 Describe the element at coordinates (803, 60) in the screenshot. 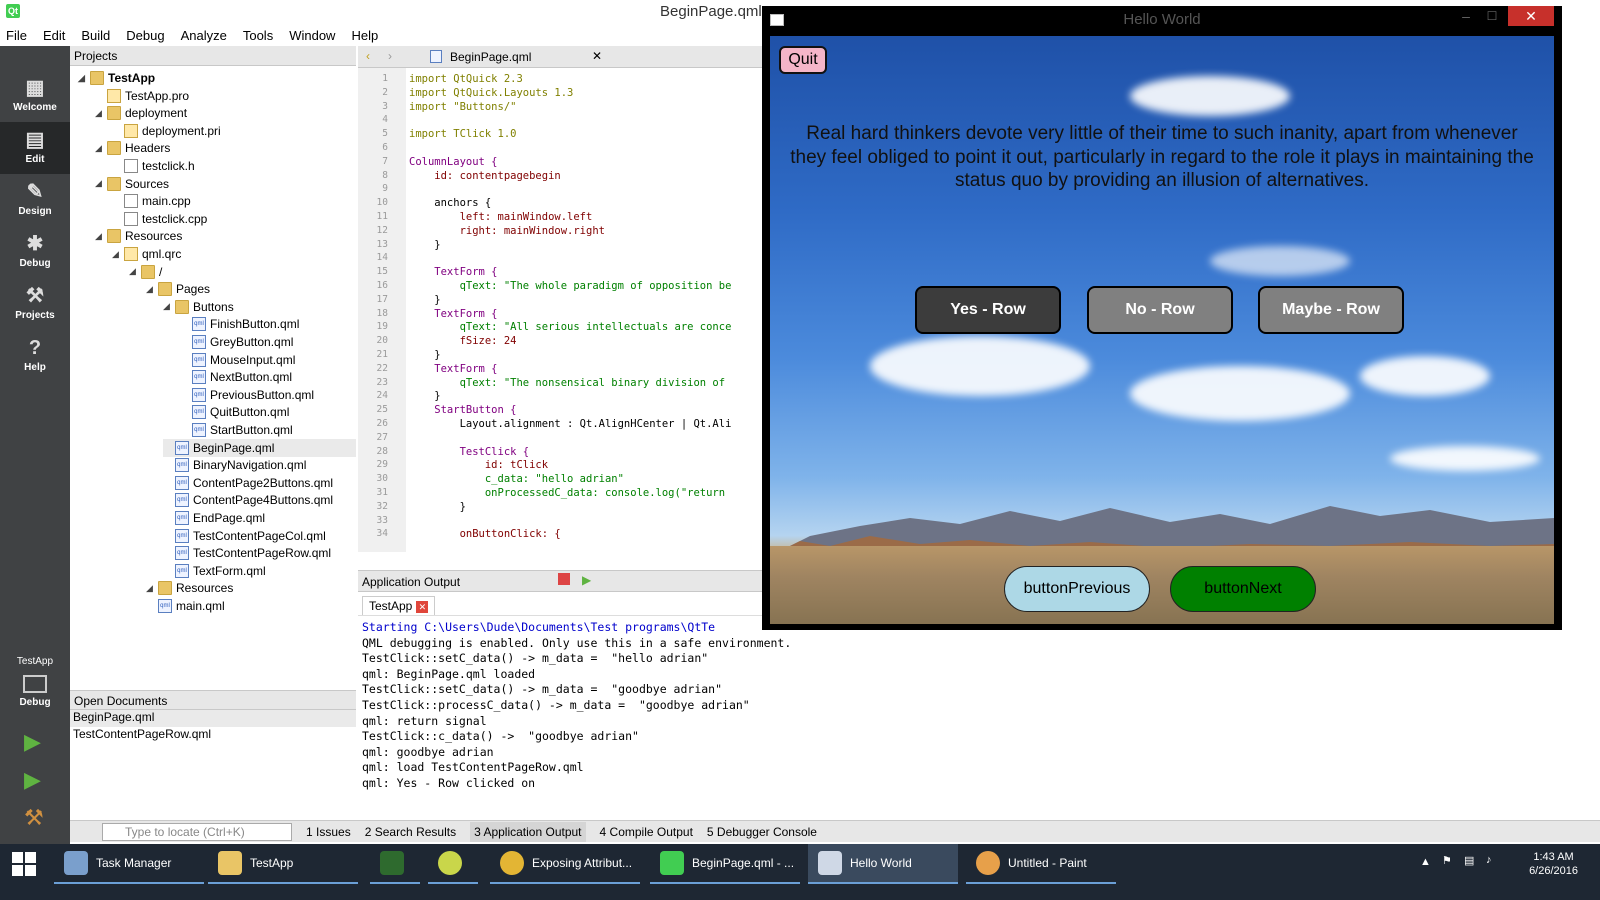

I see `quit-button: Quit` at that location.